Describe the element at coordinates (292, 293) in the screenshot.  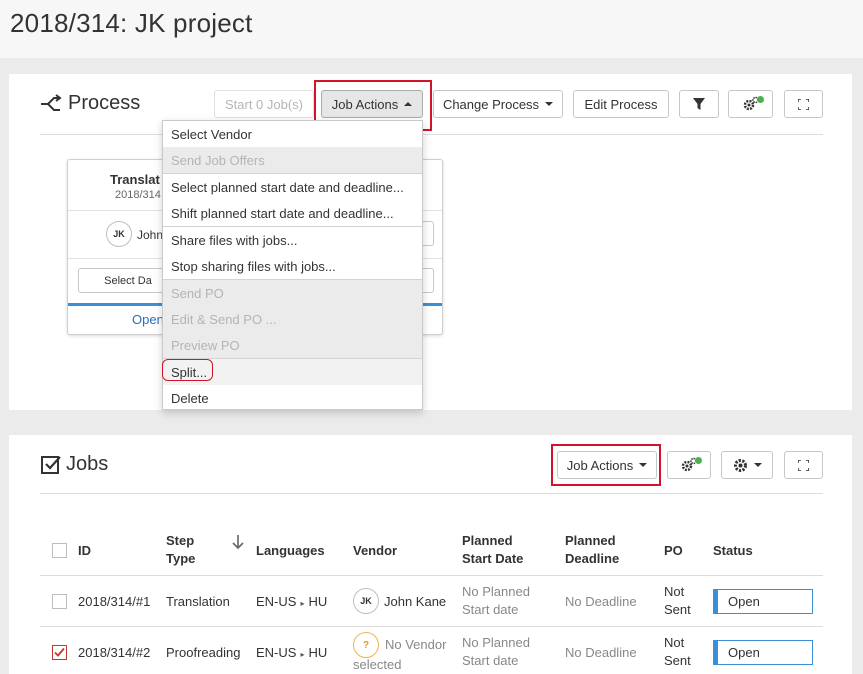
I see `menu-item-send-po: Send PO` at that location.